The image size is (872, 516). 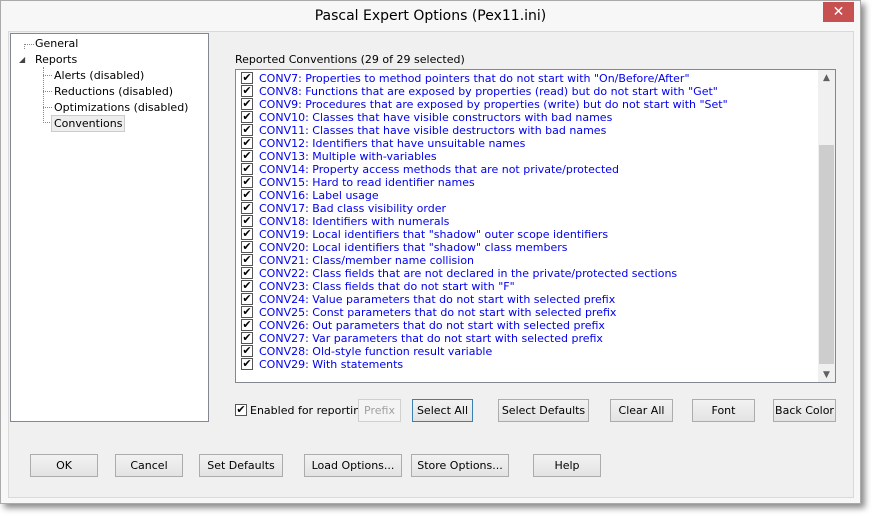 What do you see at coordinates (99, 75) in the screenshot?
I see `tree-item-alerts: Alerts (disabled)` at bounding box center [99, 75].